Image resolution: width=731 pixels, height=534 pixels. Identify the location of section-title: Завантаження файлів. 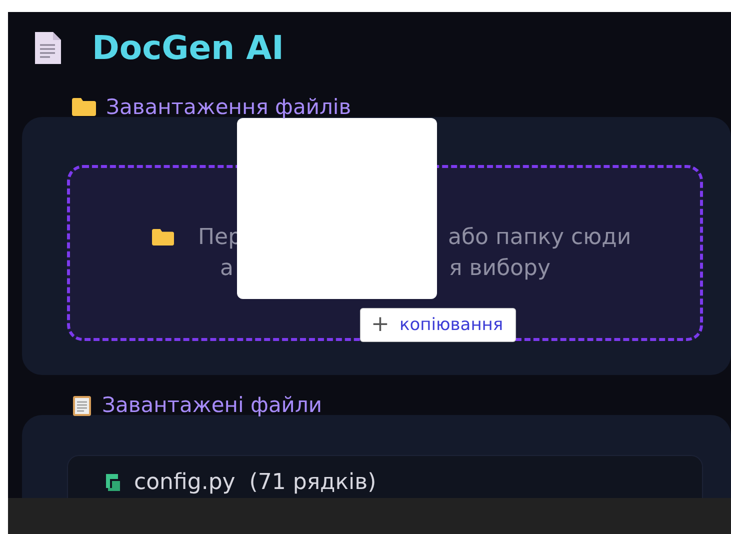
(229, 107).